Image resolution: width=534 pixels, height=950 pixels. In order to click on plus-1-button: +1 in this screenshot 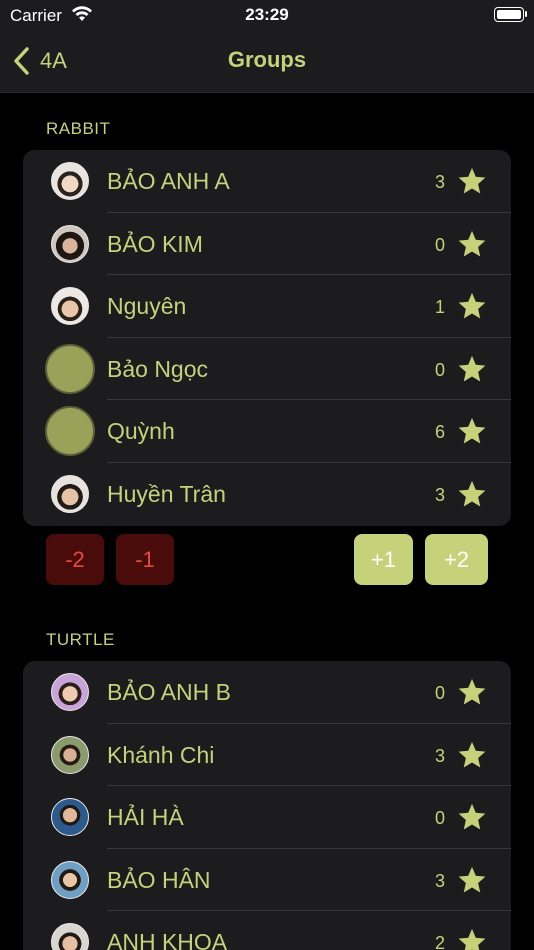, I will do `click(383, 559)`.